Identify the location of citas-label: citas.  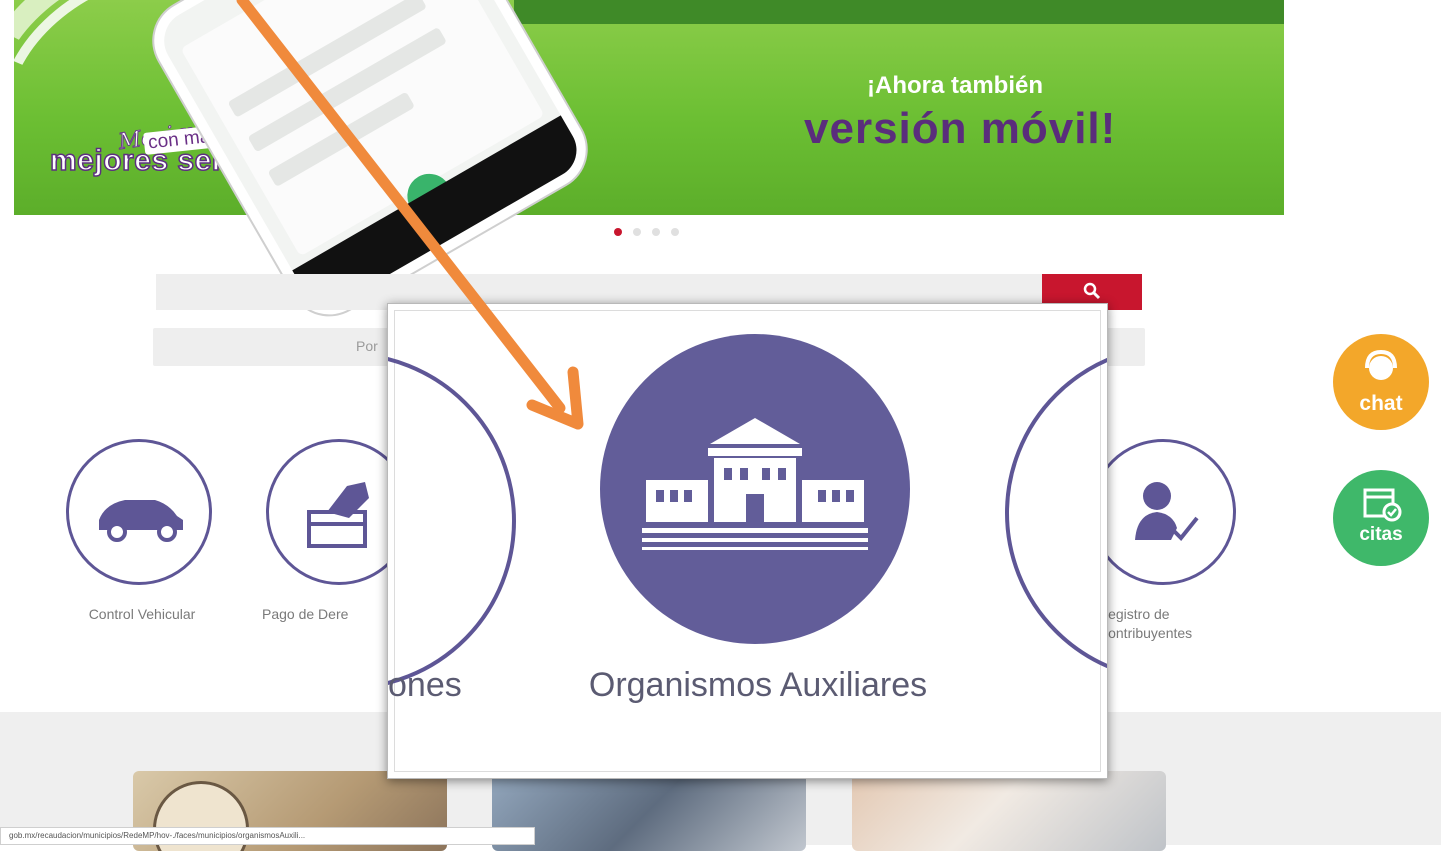
(1381, 534).